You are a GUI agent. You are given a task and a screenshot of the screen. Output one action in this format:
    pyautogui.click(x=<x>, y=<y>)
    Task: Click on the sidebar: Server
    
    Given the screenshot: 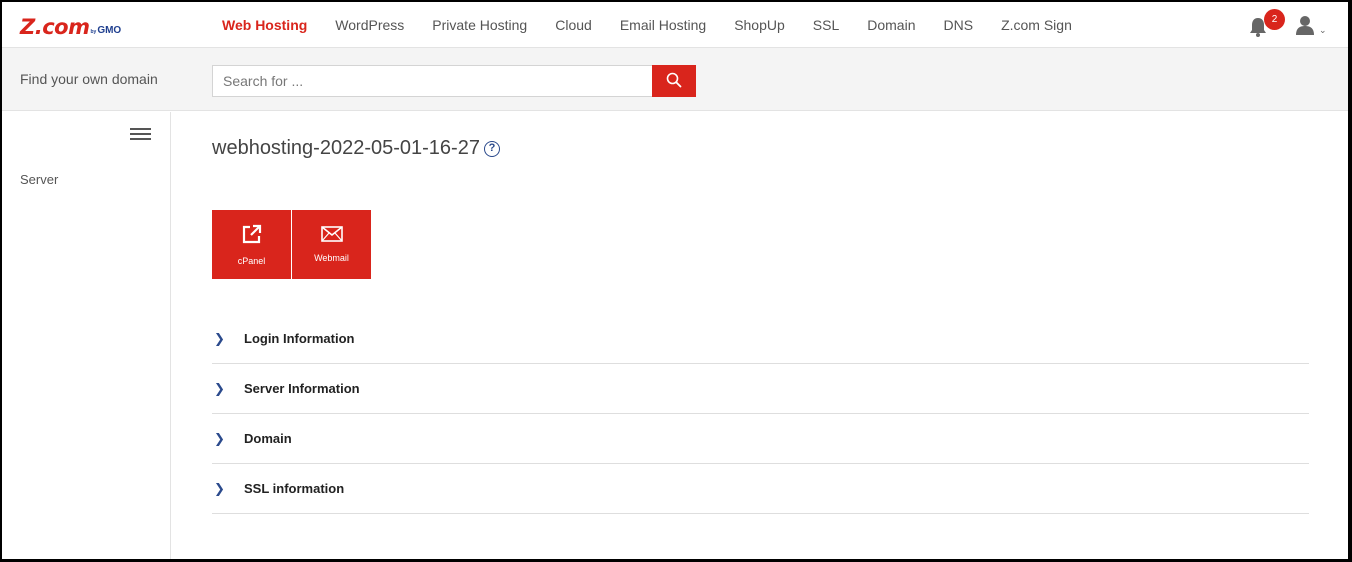 What is the action you would take?
    pyautogui.click(x=86, y=335)
    